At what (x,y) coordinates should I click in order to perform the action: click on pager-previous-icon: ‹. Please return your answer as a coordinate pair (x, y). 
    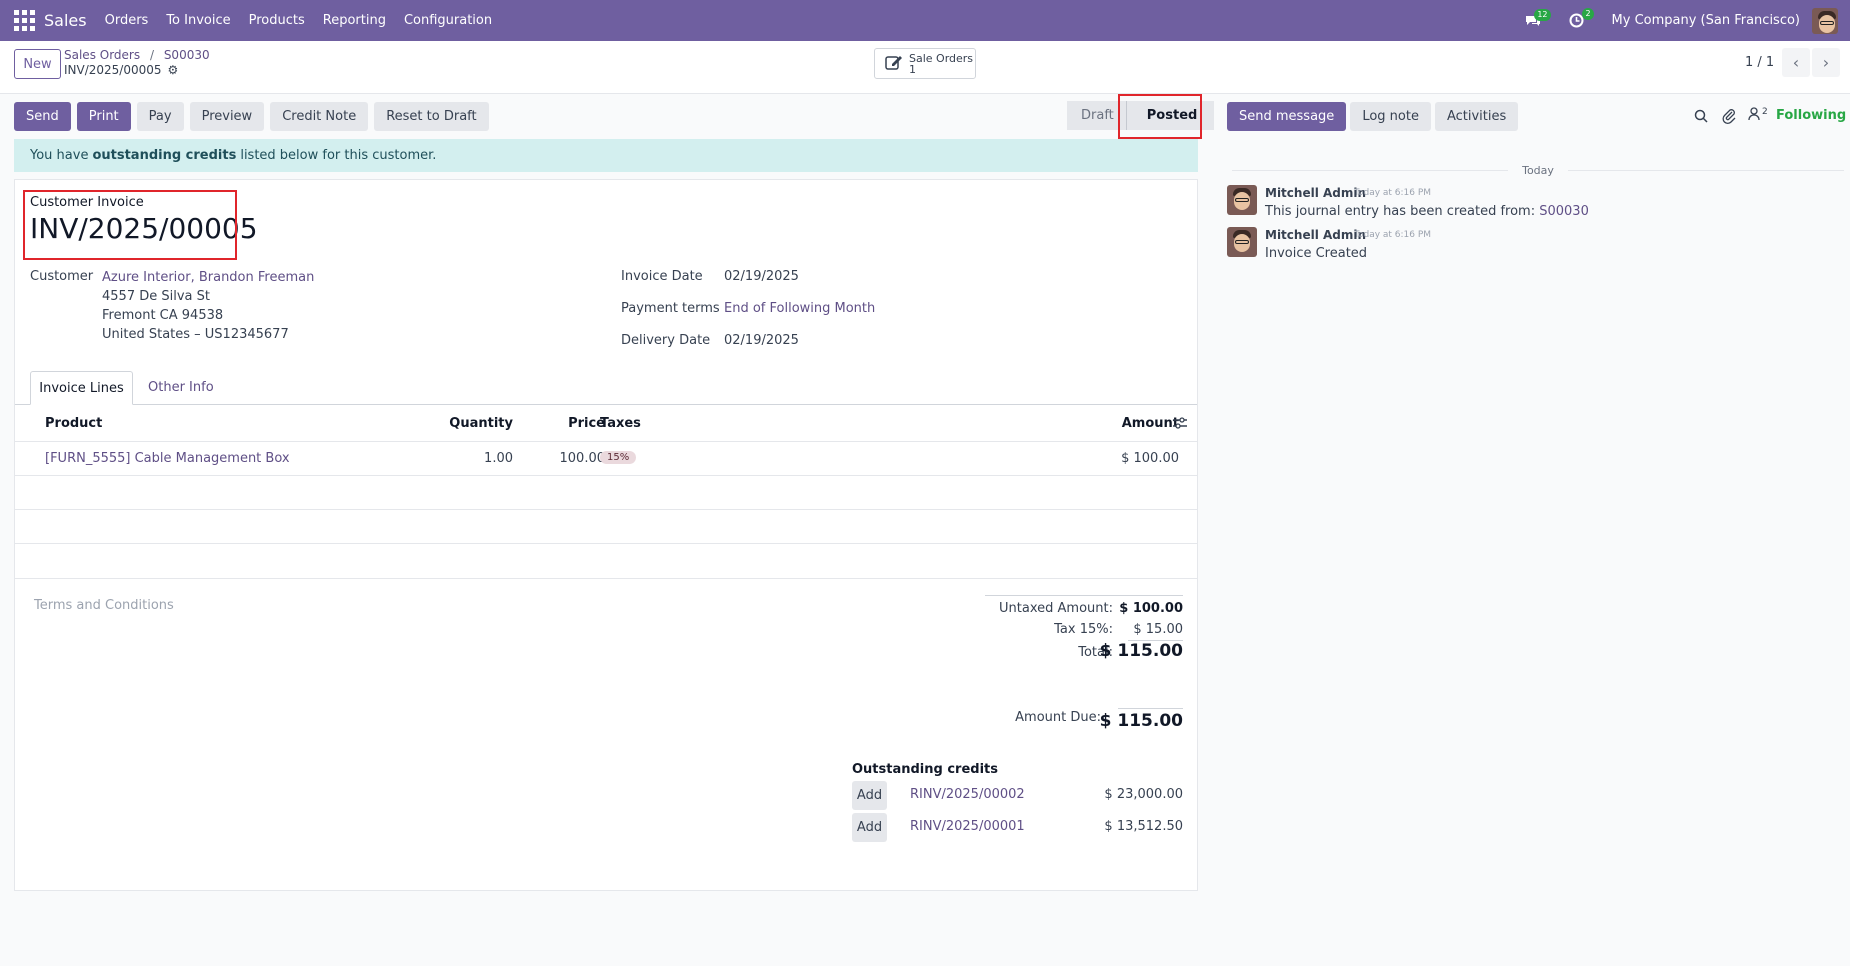
    Looking at the image, I should click on (1796, 62).